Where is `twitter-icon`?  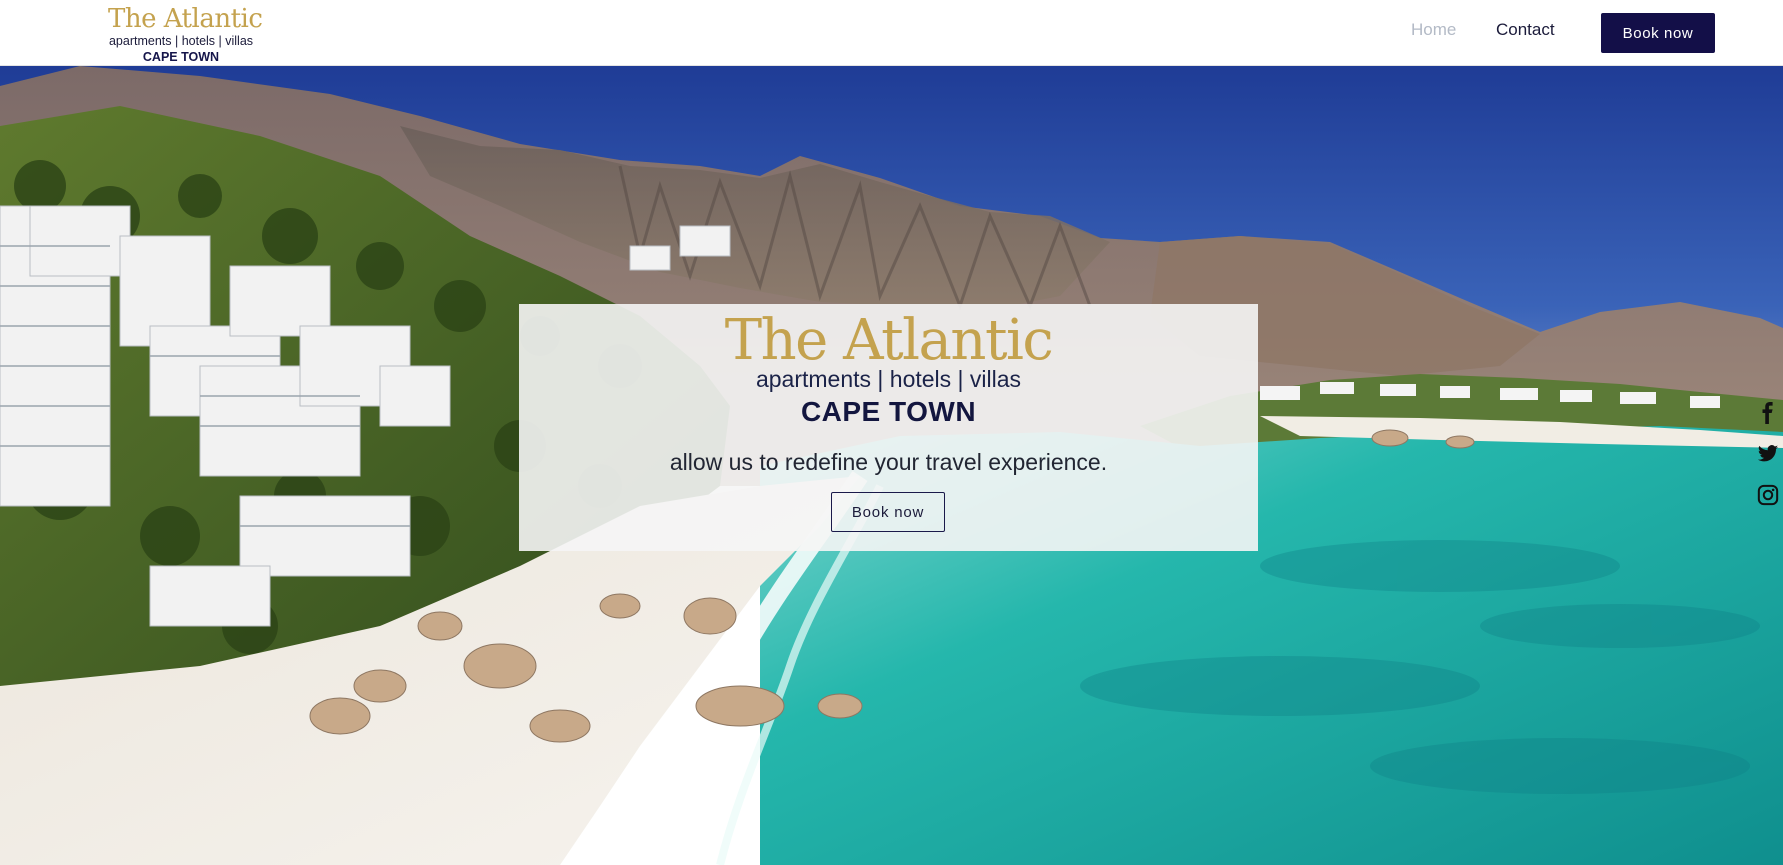
twitter-icon is located at coordinates (1768, 454).